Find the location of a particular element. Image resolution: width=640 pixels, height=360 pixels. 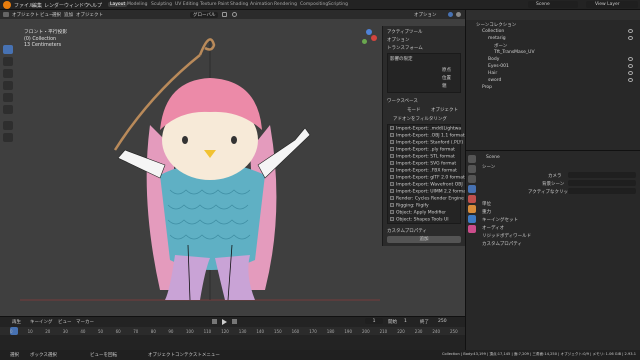

add-menu: 追加 is located at coordinates (68, 15).